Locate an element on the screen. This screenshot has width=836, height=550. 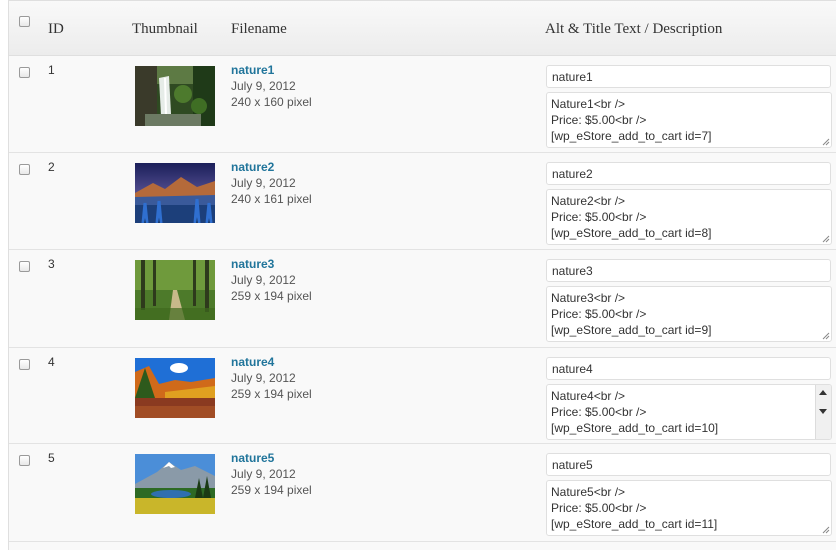
filename-link: nature1 is located at coordinates (252, 70).